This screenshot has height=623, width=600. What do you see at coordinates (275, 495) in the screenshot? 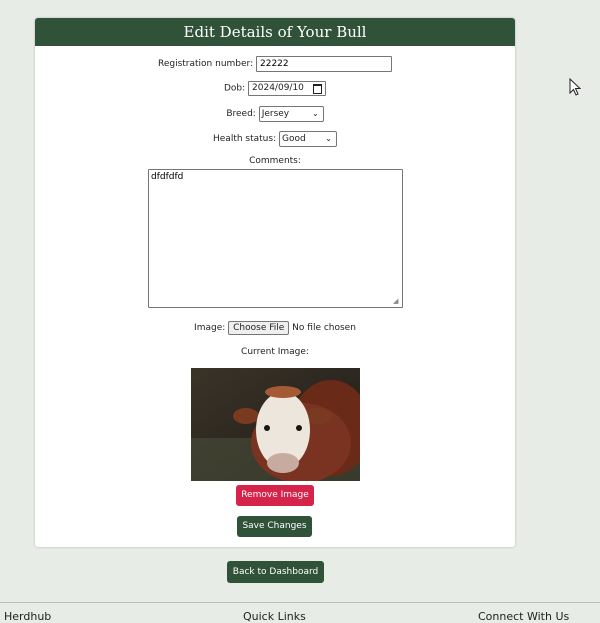
I see `remove-image-button: Remove Image` at bounding box center [275, 495].